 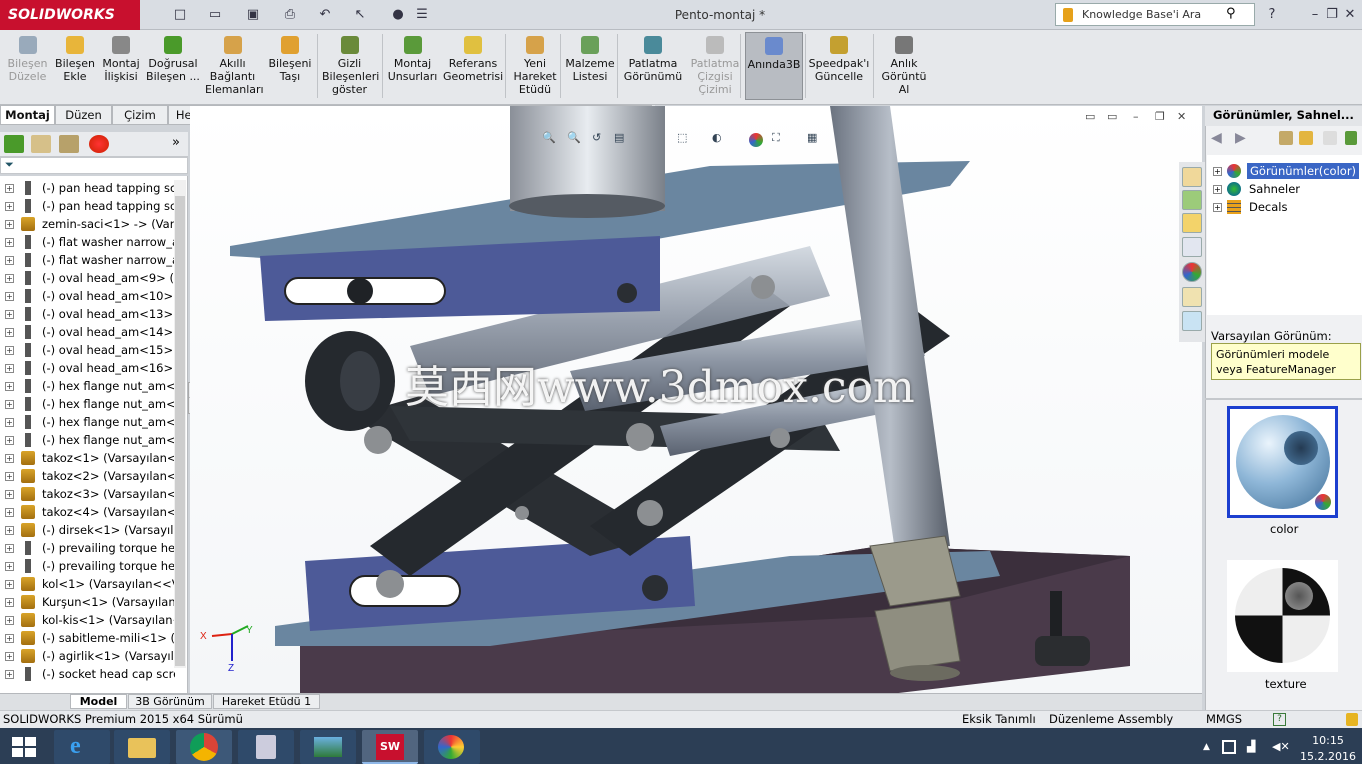 What do you see at coordinates (1282, 462) in the screenshot?
I see `appearance-thumbnail-color` at bounding box center [1282, 462].